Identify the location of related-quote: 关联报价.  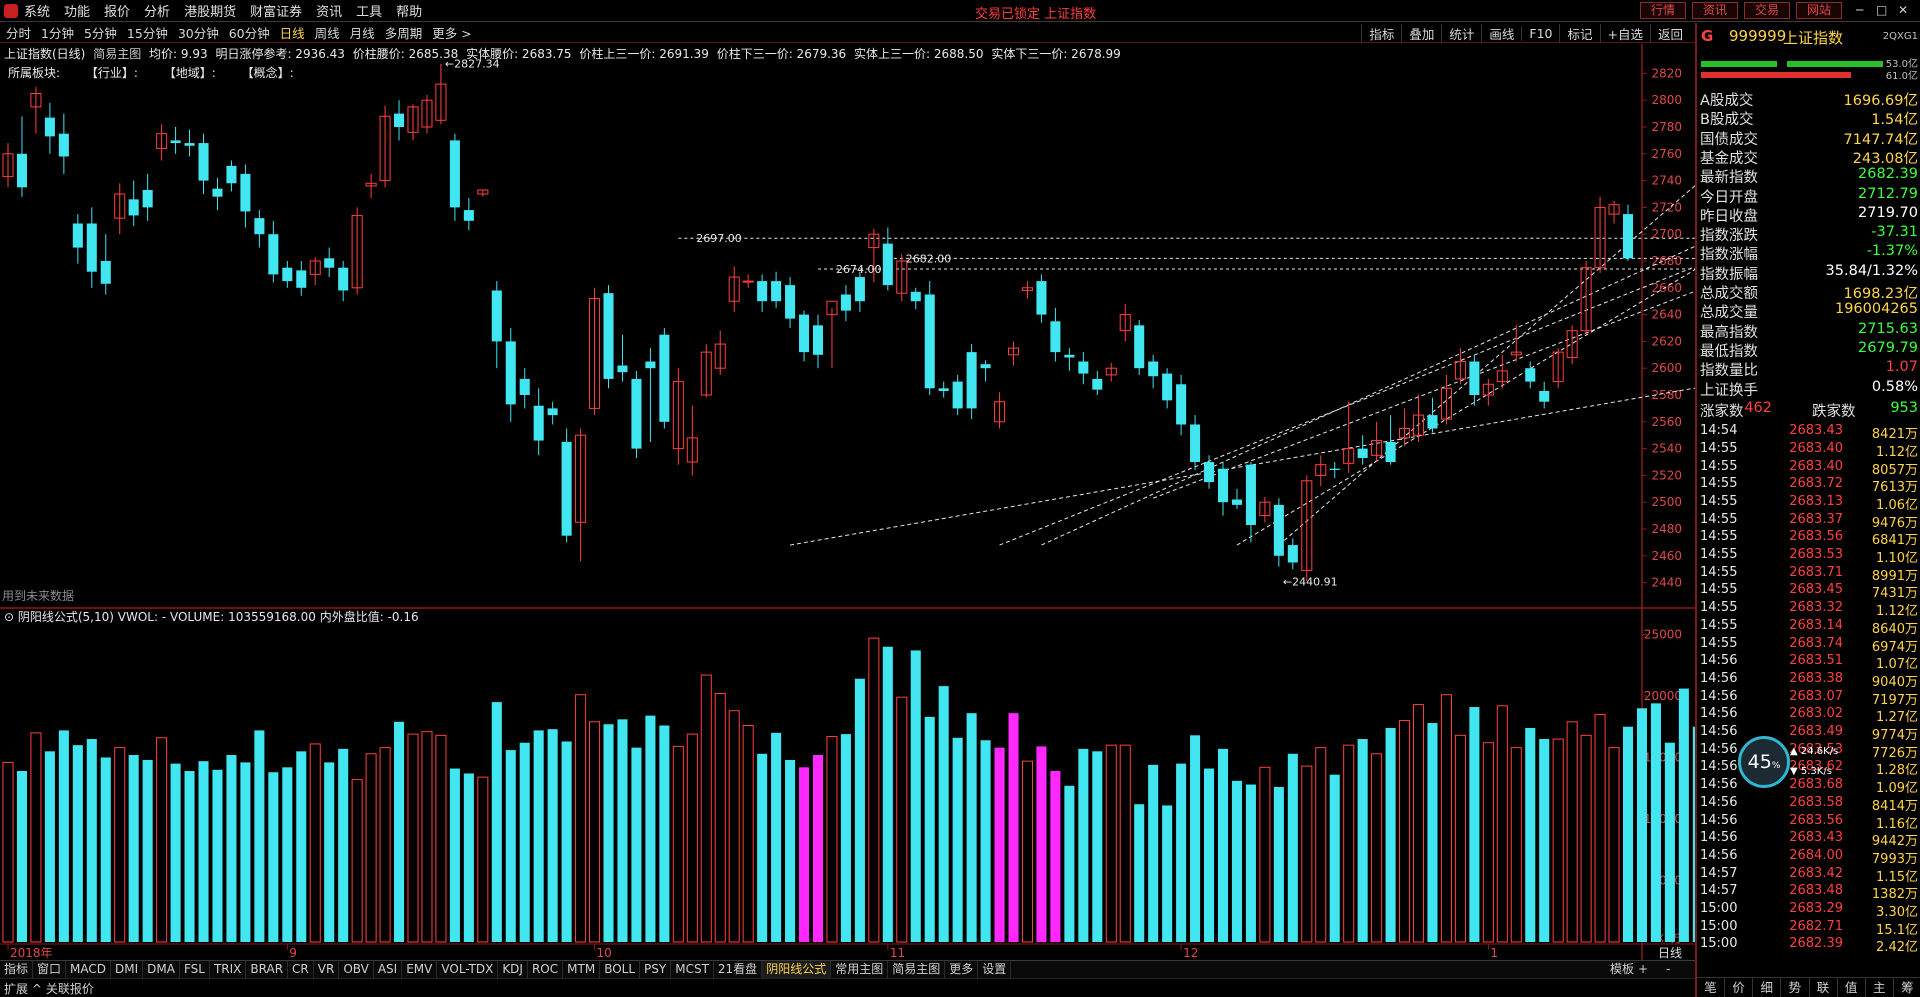
(70, 988).